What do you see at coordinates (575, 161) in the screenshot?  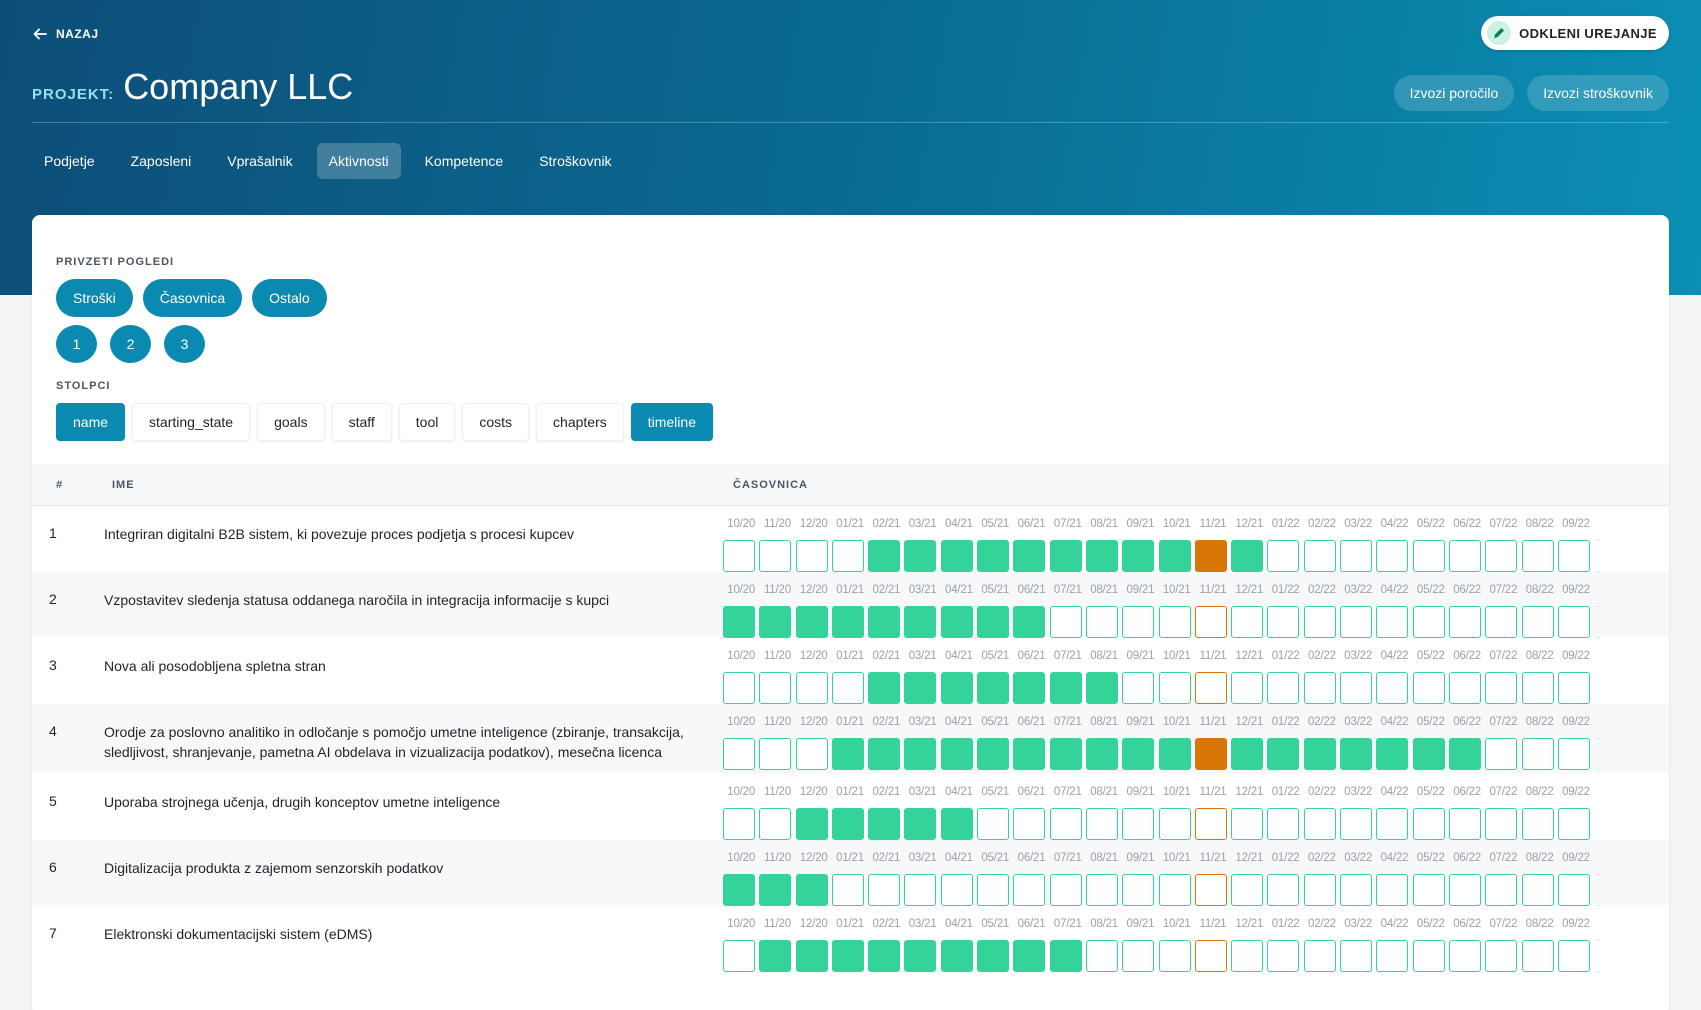 I see `tab-stroškovnik: Stroškovnik` at bounding box center [575, 161].